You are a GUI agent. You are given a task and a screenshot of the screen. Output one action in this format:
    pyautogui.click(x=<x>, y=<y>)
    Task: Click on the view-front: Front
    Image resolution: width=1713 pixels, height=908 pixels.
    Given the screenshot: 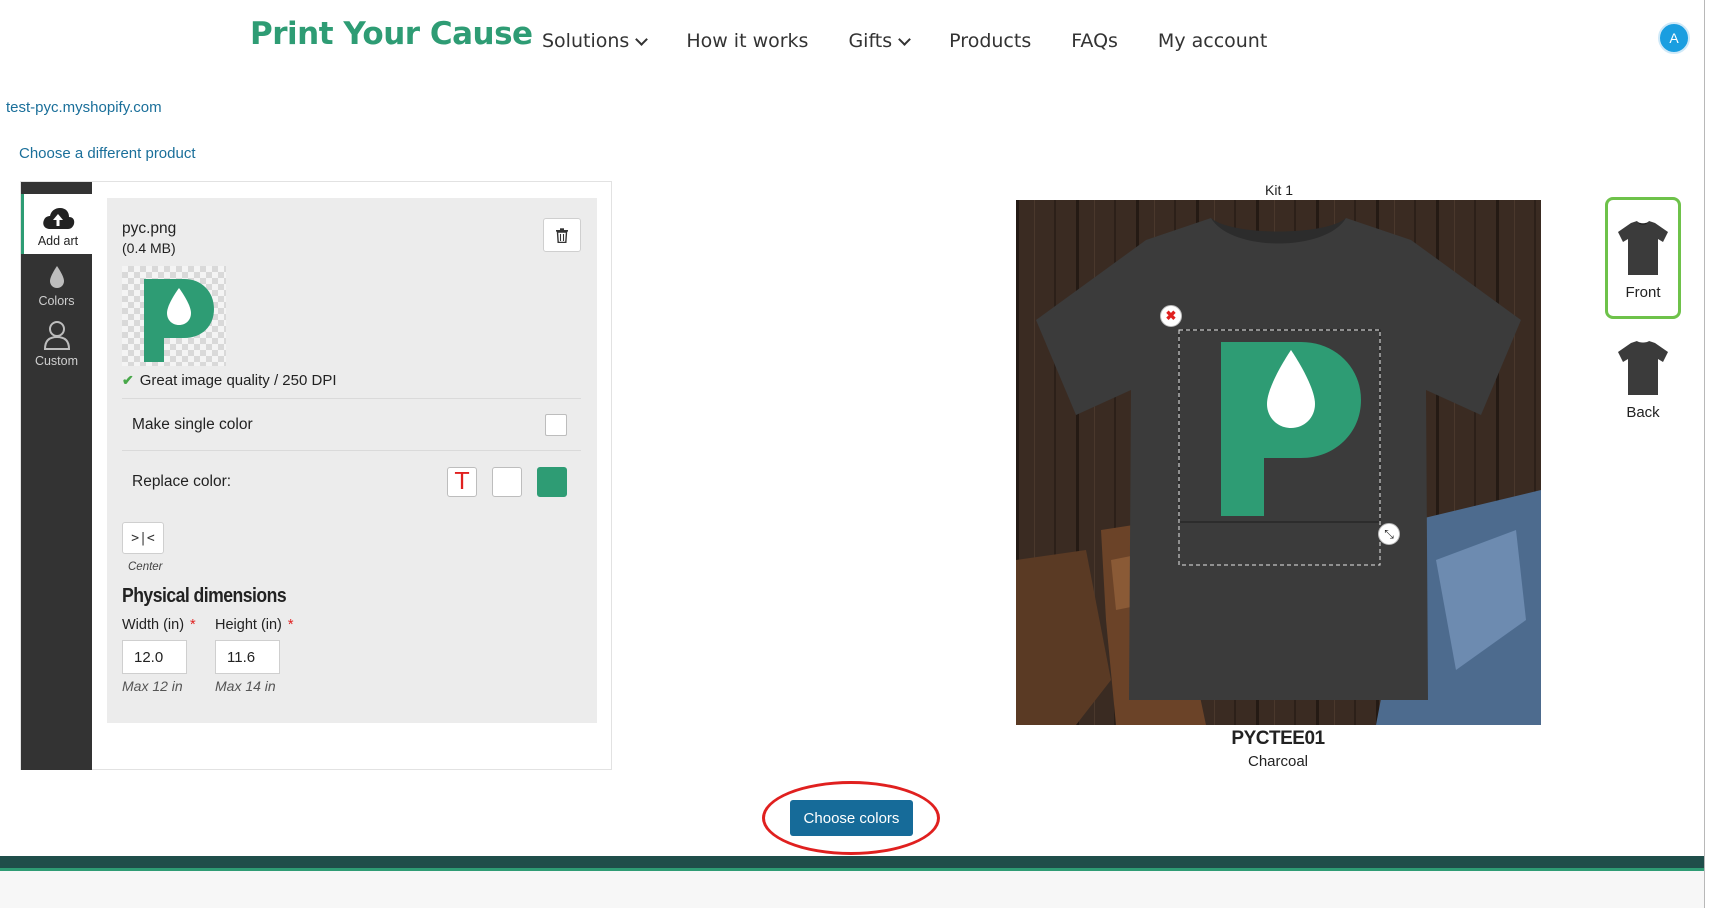 What is the action you would take?
    pyautogui.click(x=1643, y=258)
    